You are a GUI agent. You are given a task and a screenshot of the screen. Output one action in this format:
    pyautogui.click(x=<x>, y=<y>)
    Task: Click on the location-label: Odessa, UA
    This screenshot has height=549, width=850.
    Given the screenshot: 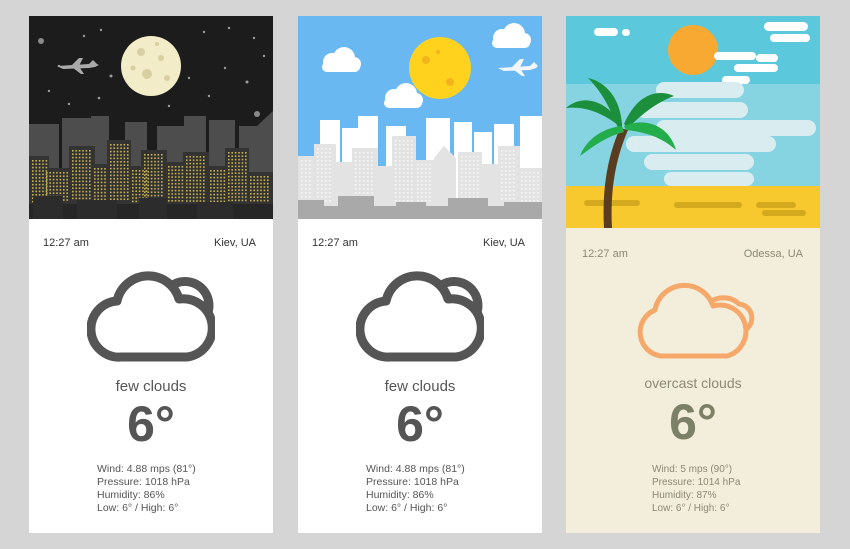 What is the action you would take?
    pyautogui.click(x=773, y=254)
    